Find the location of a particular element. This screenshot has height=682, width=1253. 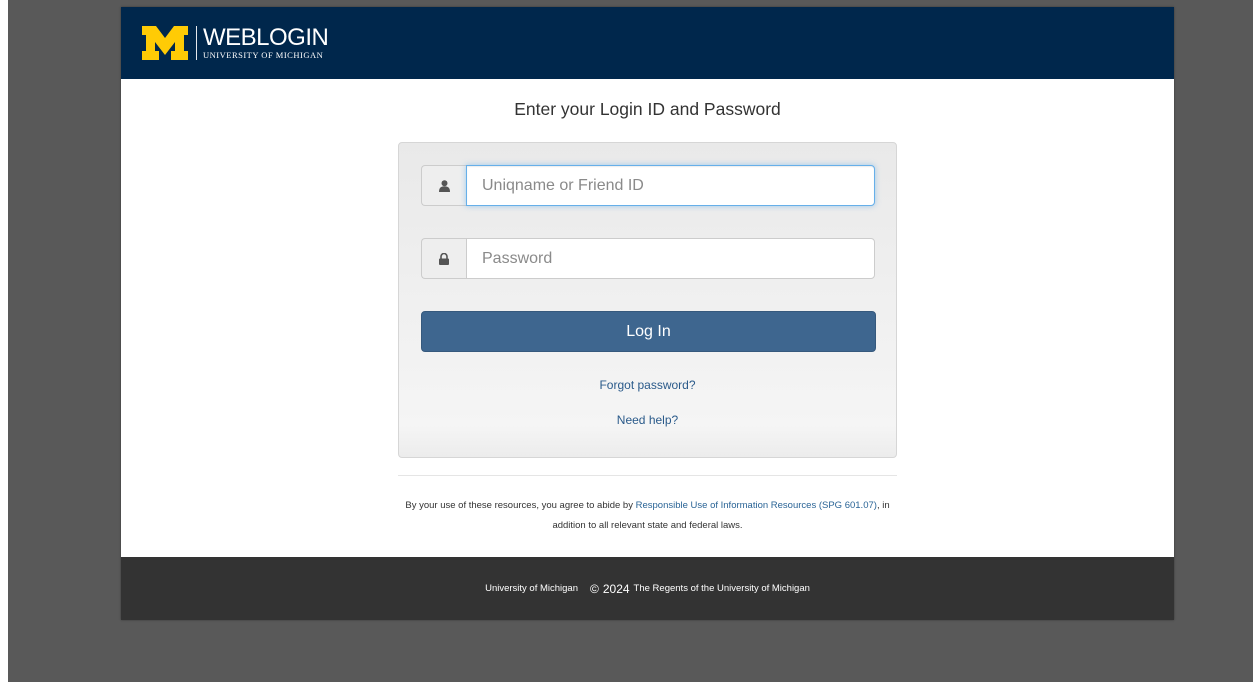

window-edge is located at coordinates (4, 341).